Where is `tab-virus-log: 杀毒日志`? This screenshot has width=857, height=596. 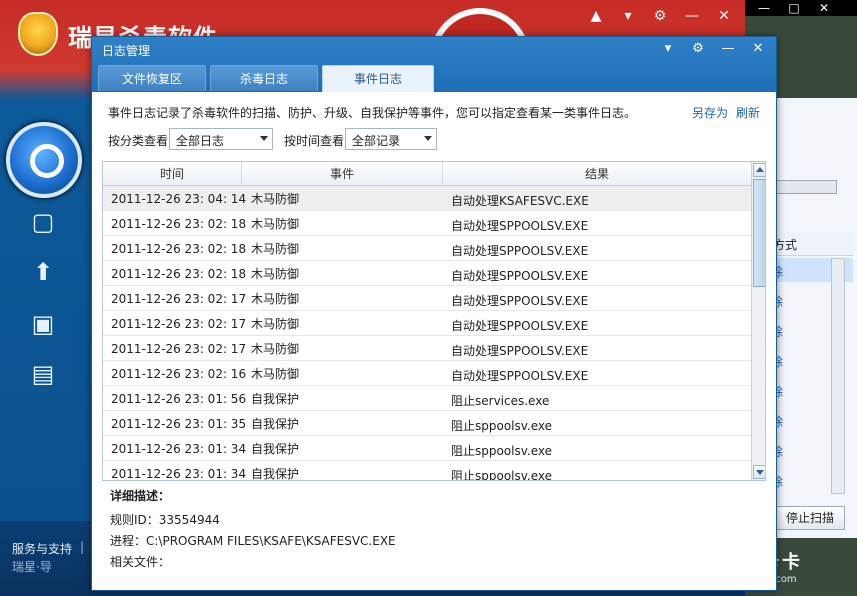 tab-virus-log: 杀毒日志 is located at coordinates (264, 78).